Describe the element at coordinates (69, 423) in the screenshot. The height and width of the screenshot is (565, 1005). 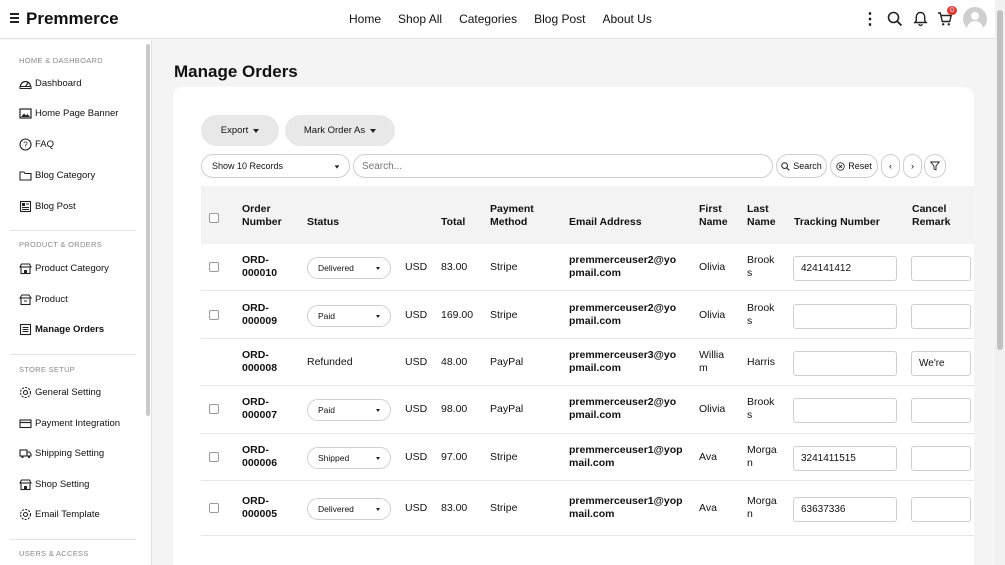
I see `sidebar-item-payment-integration: Payment Integration` at that location.